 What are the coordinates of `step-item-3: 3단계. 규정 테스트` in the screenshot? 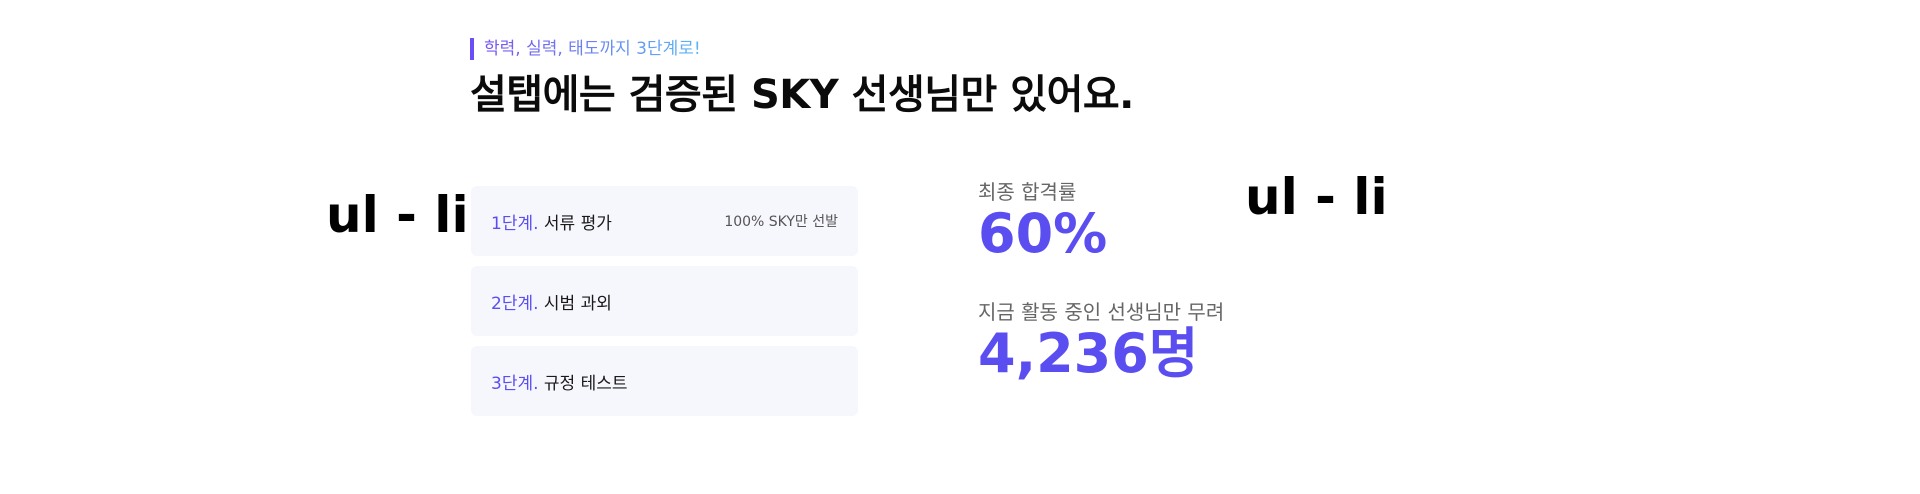 It's located at (664, 381).